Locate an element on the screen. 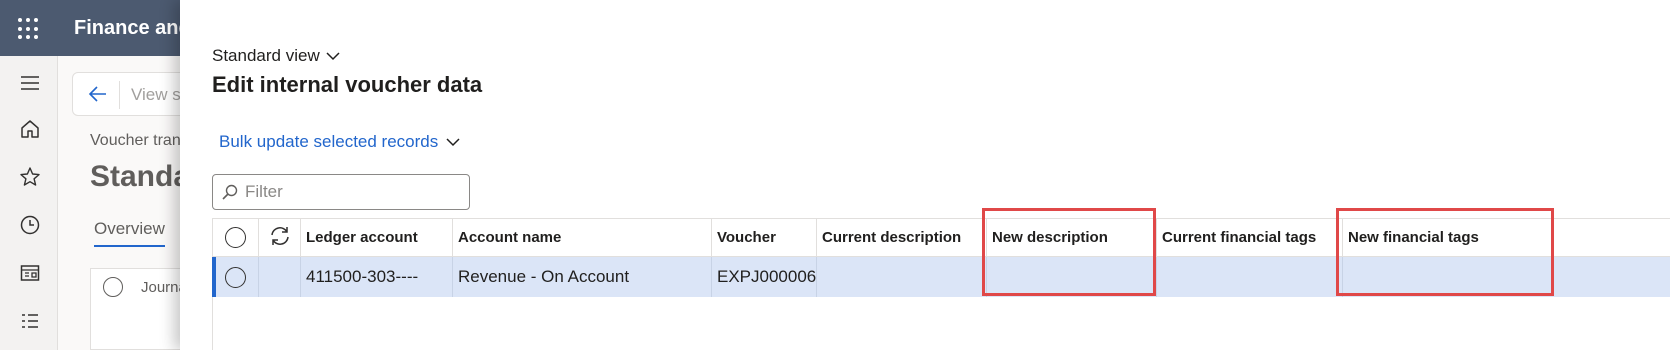 The image size is (1670, 350). app-launcher-icon is located at coordinates (29, 29).